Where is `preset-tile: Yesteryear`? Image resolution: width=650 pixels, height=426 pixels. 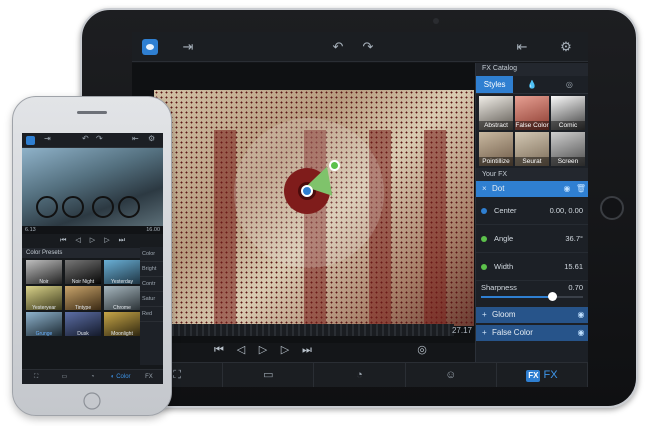
preset-tile: Yesteryear is located at coordinates (44, 298).